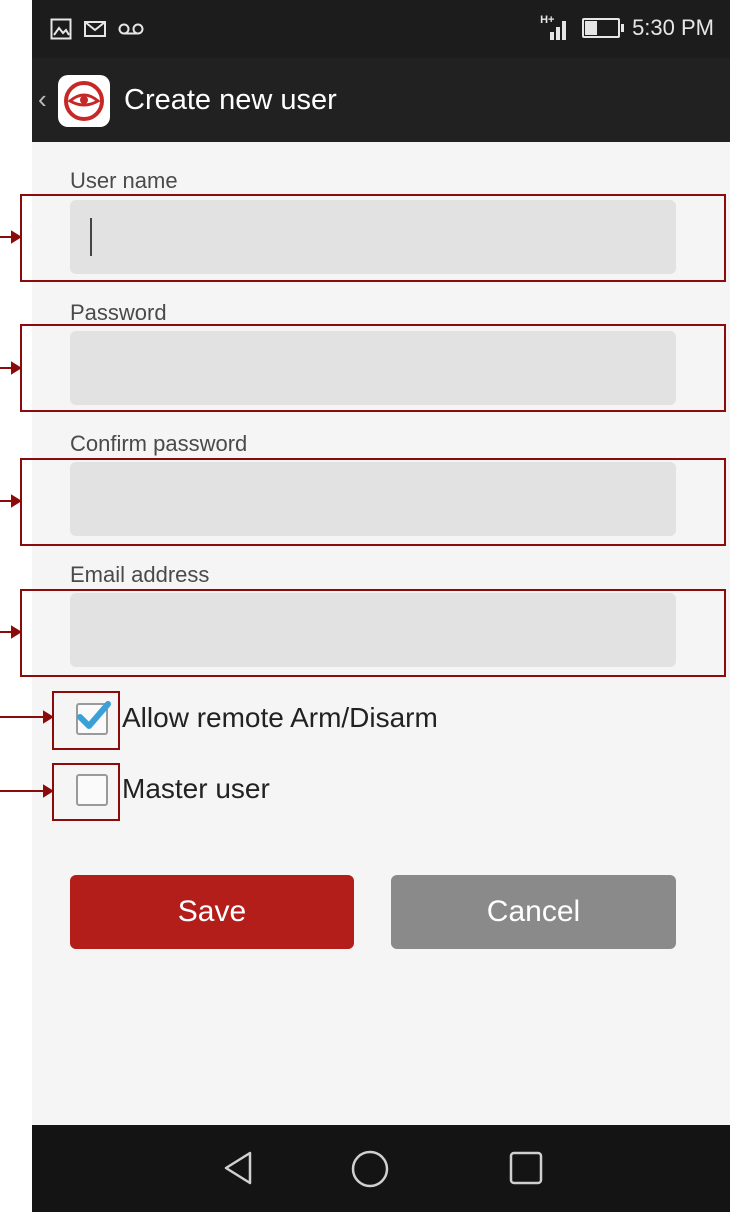  What do you see at coordinates (27, 514) in the screenshot?
I see `annotation-arrows` at bounding box center [27, 514].